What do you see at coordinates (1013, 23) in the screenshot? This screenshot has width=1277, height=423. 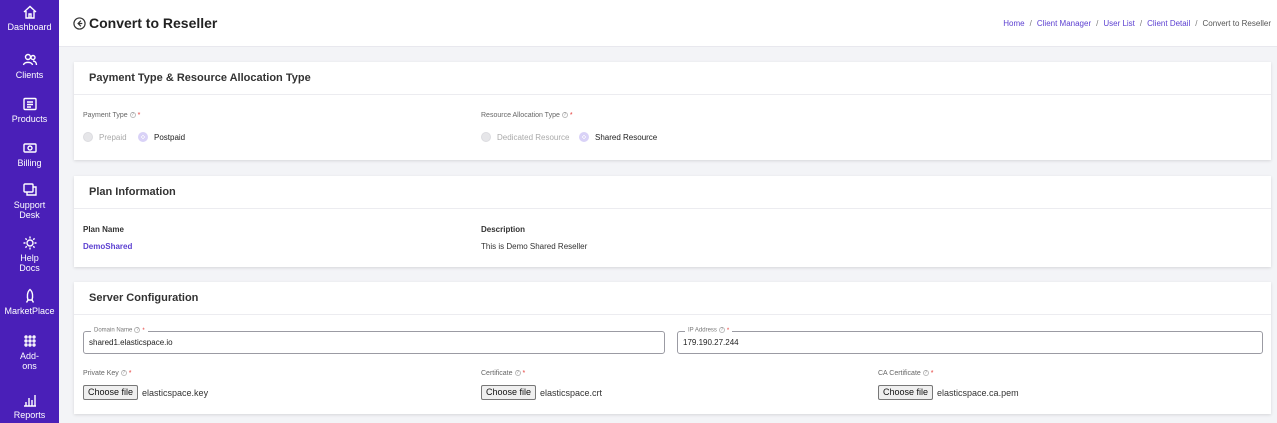 I see `breadcrumb-home: Home` at bounding box center [1013, 23].